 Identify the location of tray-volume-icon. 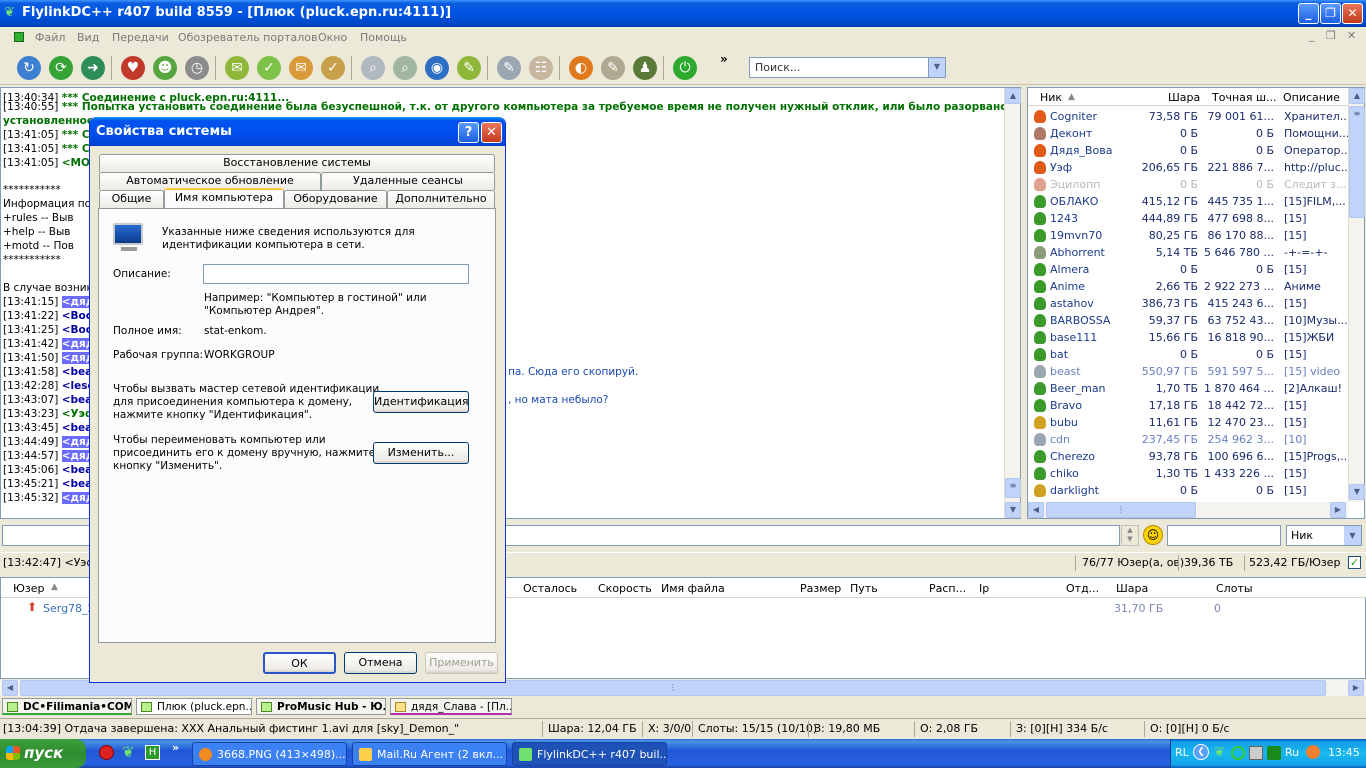
(1313, 752).